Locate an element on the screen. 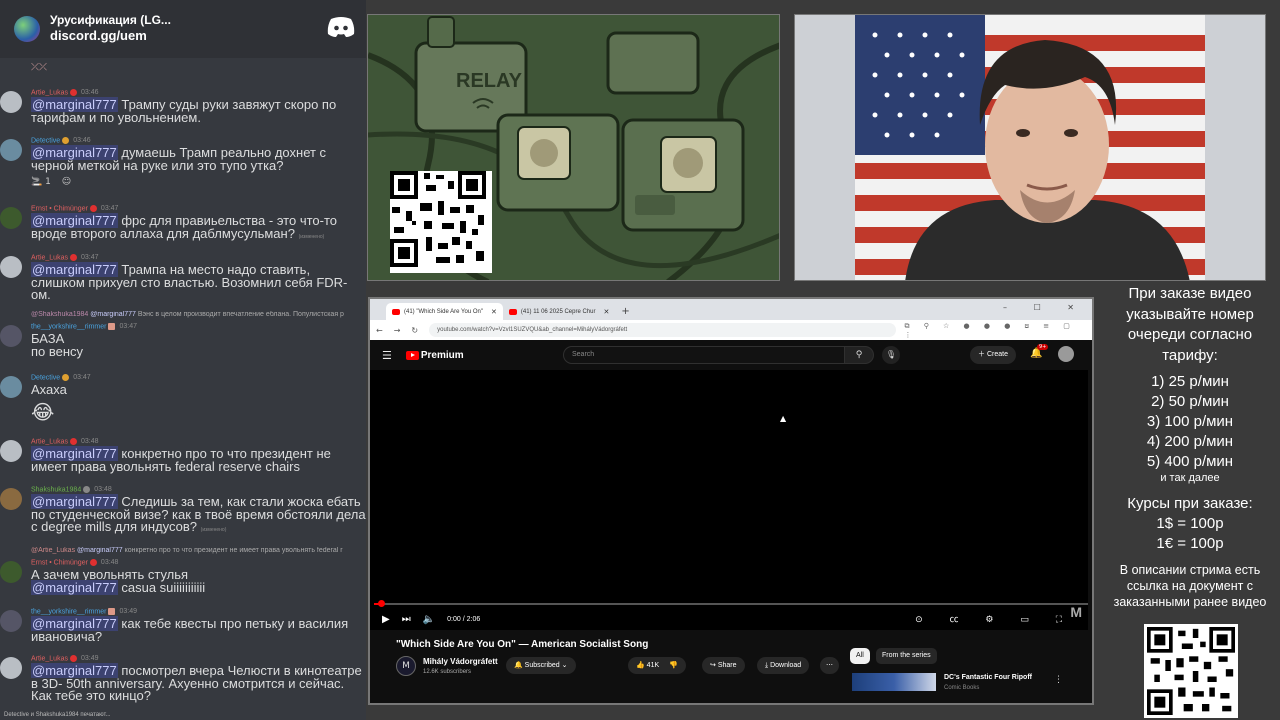 This screenshot has height=720, width=1280. price-item: 4) 200 р/мин is located at coordinates (1190, 441).